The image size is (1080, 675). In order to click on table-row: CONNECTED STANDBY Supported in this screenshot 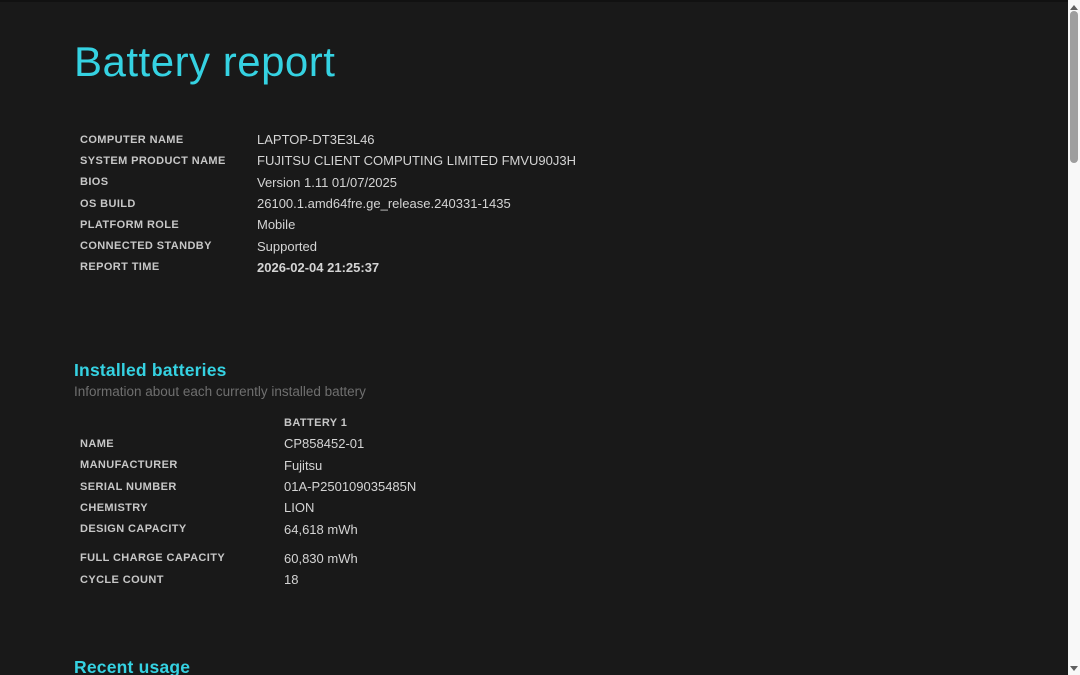, I will do `click(328, 245)`.